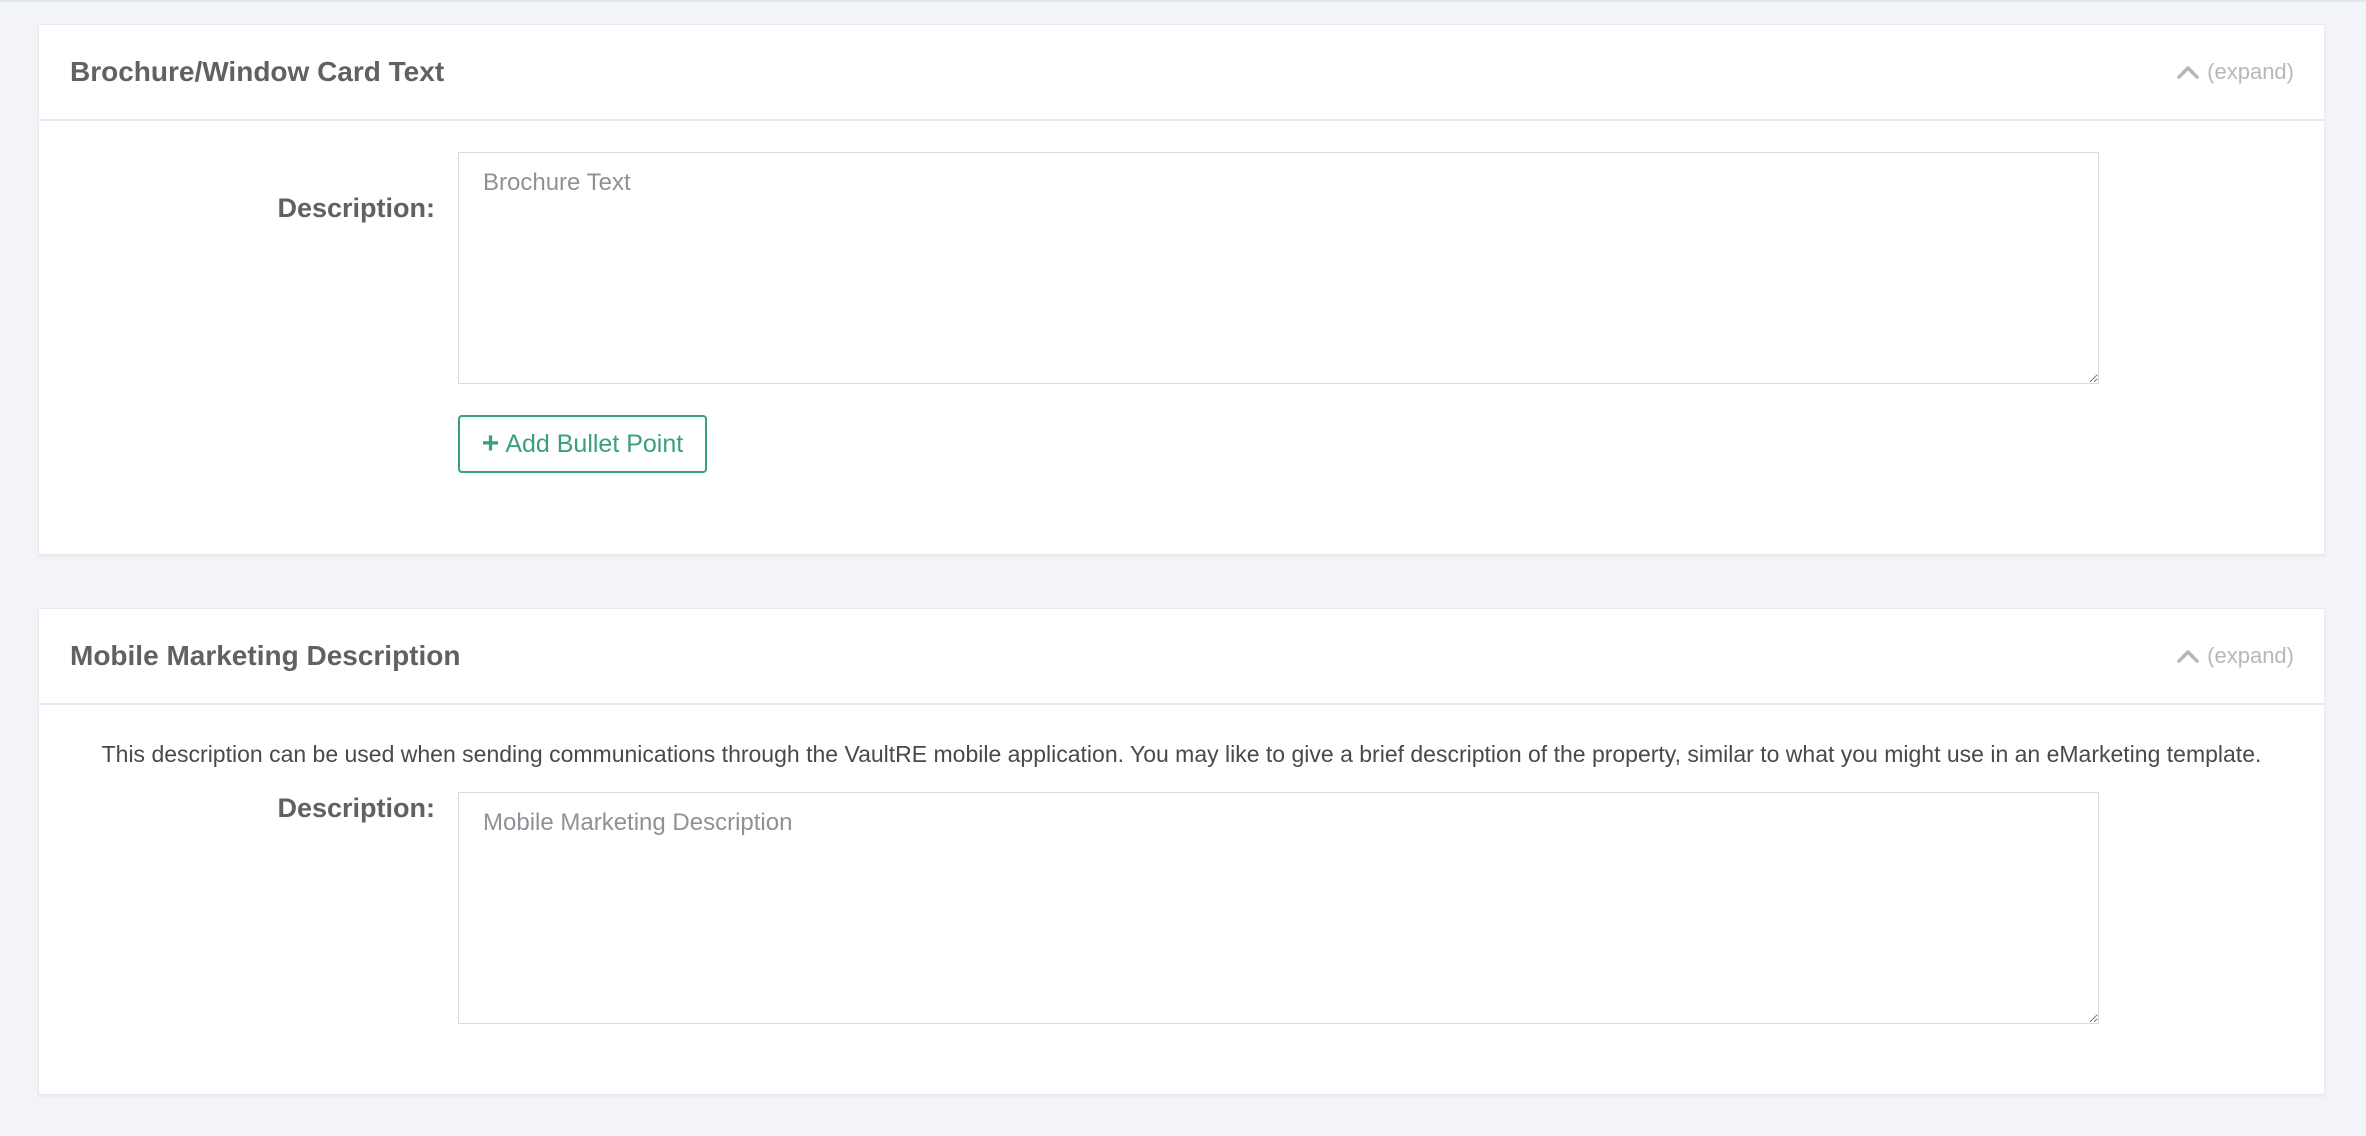 The height and width of the screenshot is (1136, 2366). I want to click on brochure-panel-title: Brochure/Window Card Text, so click(257, 71).